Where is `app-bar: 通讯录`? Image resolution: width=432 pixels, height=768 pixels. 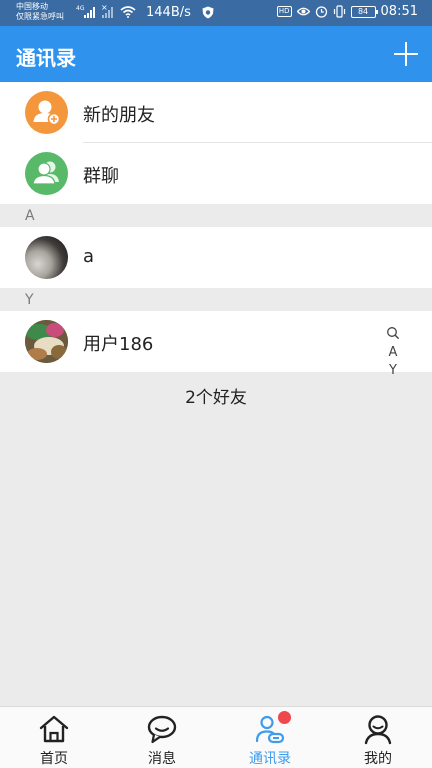 app-bar: 通讯录 is located at coordinates (216, 54).